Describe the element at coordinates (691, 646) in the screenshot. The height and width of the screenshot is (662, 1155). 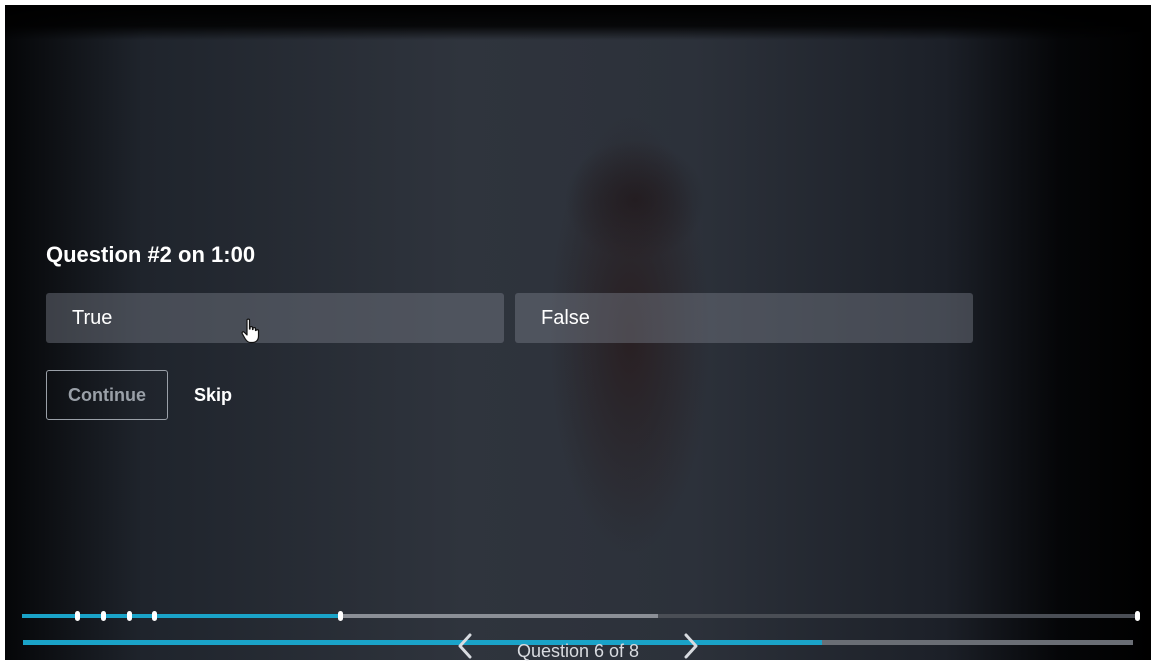
I see `chevron-right-icon` at that location.